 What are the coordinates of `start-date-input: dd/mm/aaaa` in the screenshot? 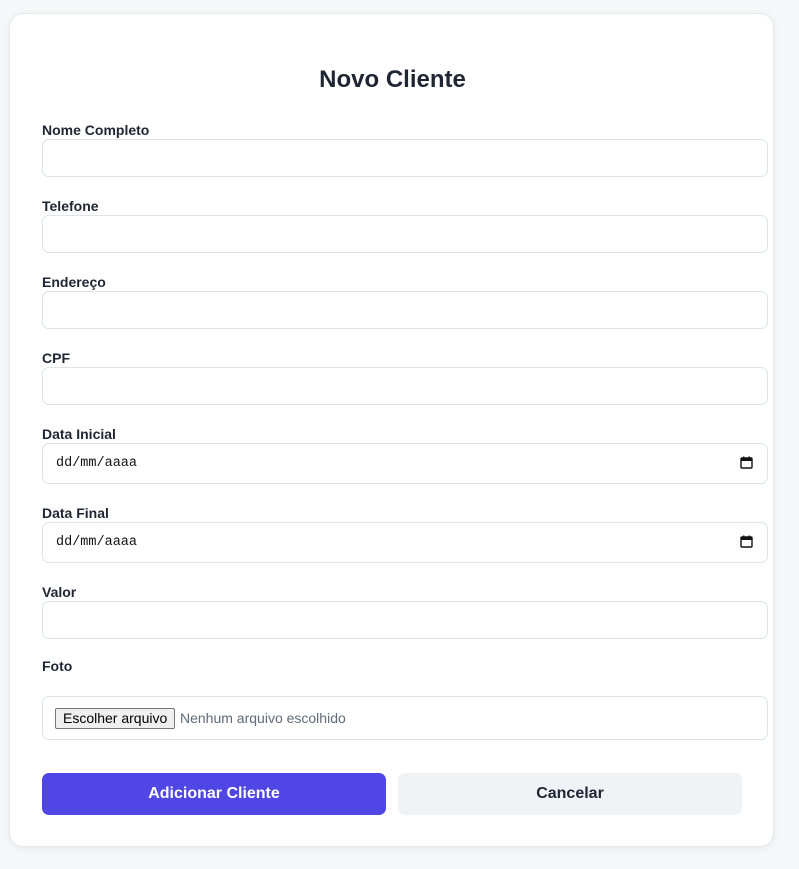 It's located at (405, 463).